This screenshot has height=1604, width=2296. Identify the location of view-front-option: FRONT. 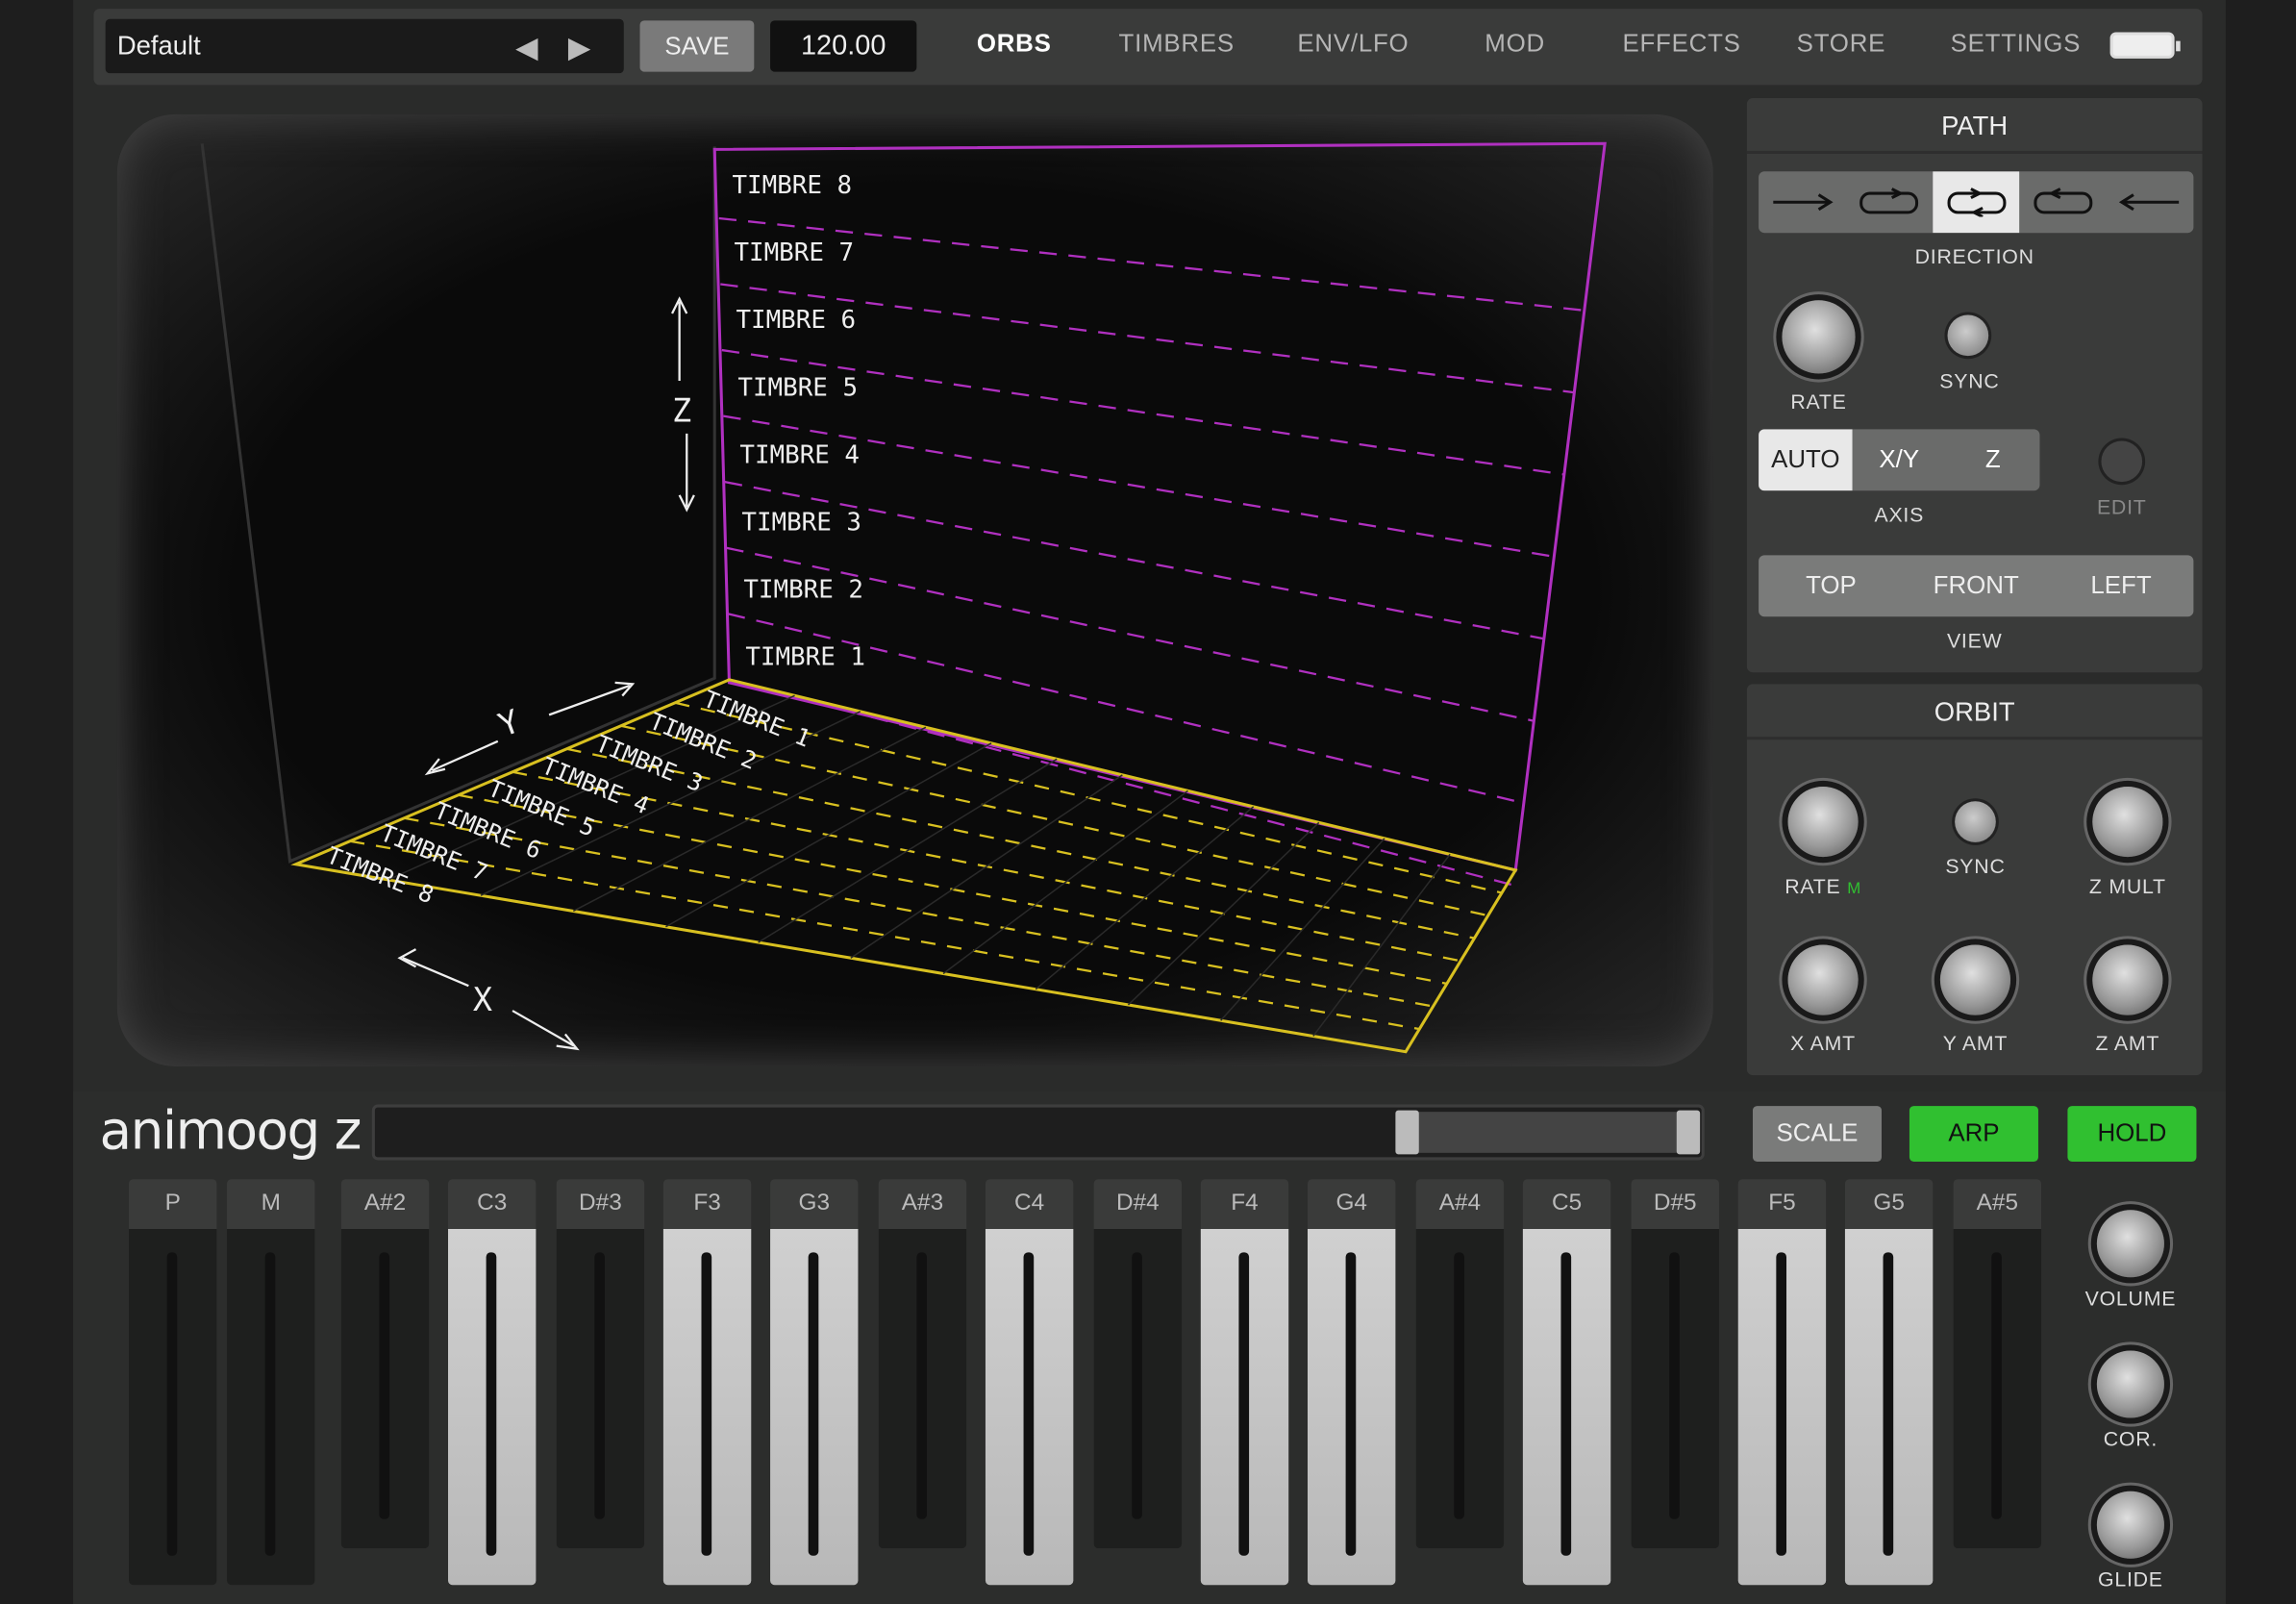
(1976, 585).